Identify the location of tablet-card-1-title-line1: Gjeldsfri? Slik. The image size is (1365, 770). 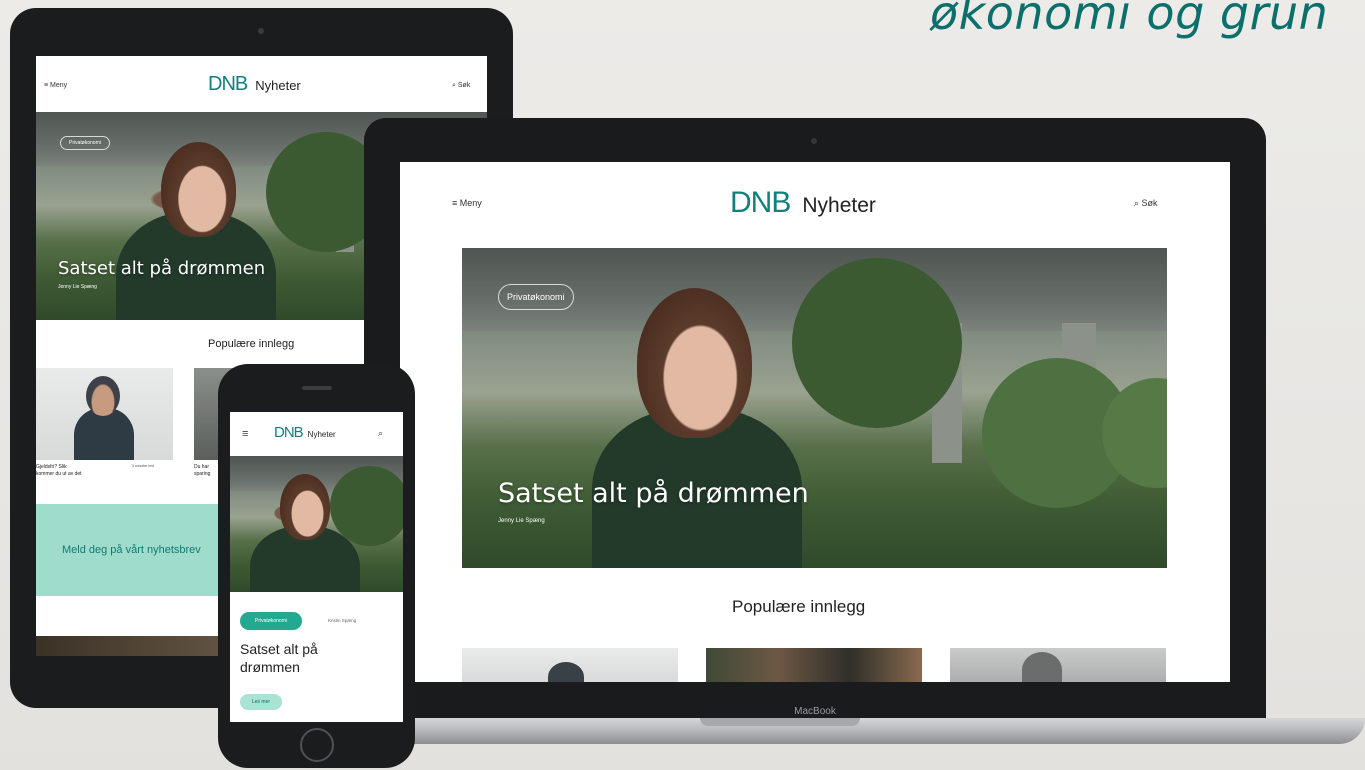
(51, 467).